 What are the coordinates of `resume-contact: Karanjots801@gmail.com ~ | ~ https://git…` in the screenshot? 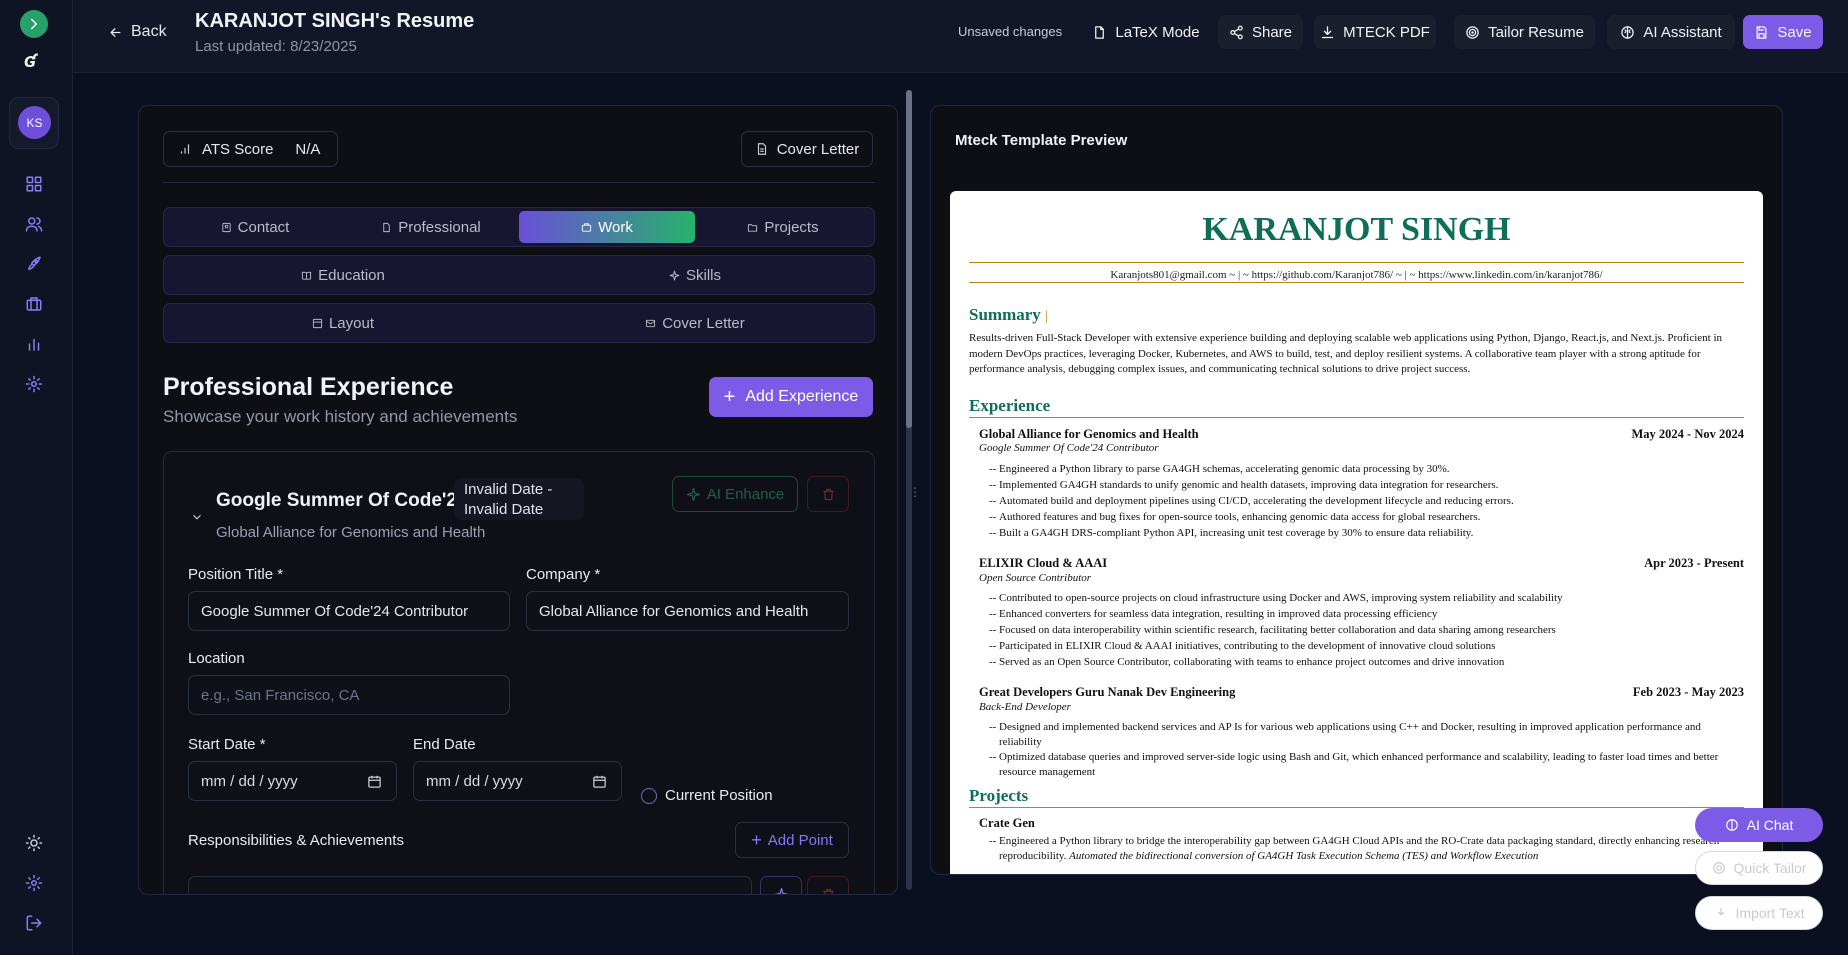 It's located at (1356, 275).